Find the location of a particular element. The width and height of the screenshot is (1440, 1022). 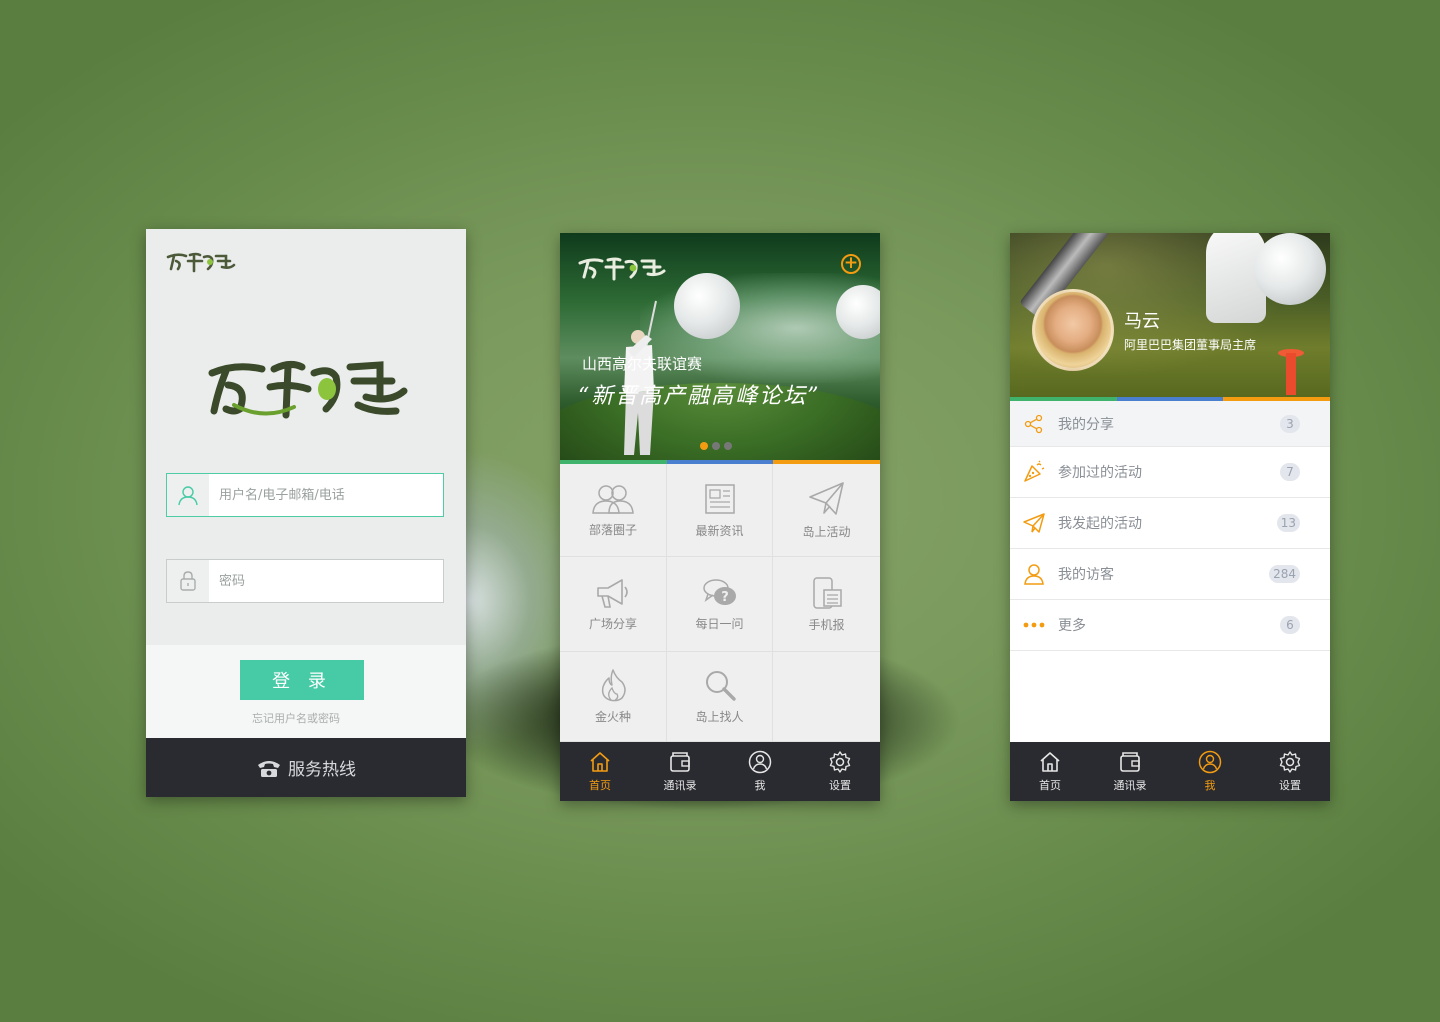

service-hotline-button: 服务热线 is located at coordinates (306, 767).